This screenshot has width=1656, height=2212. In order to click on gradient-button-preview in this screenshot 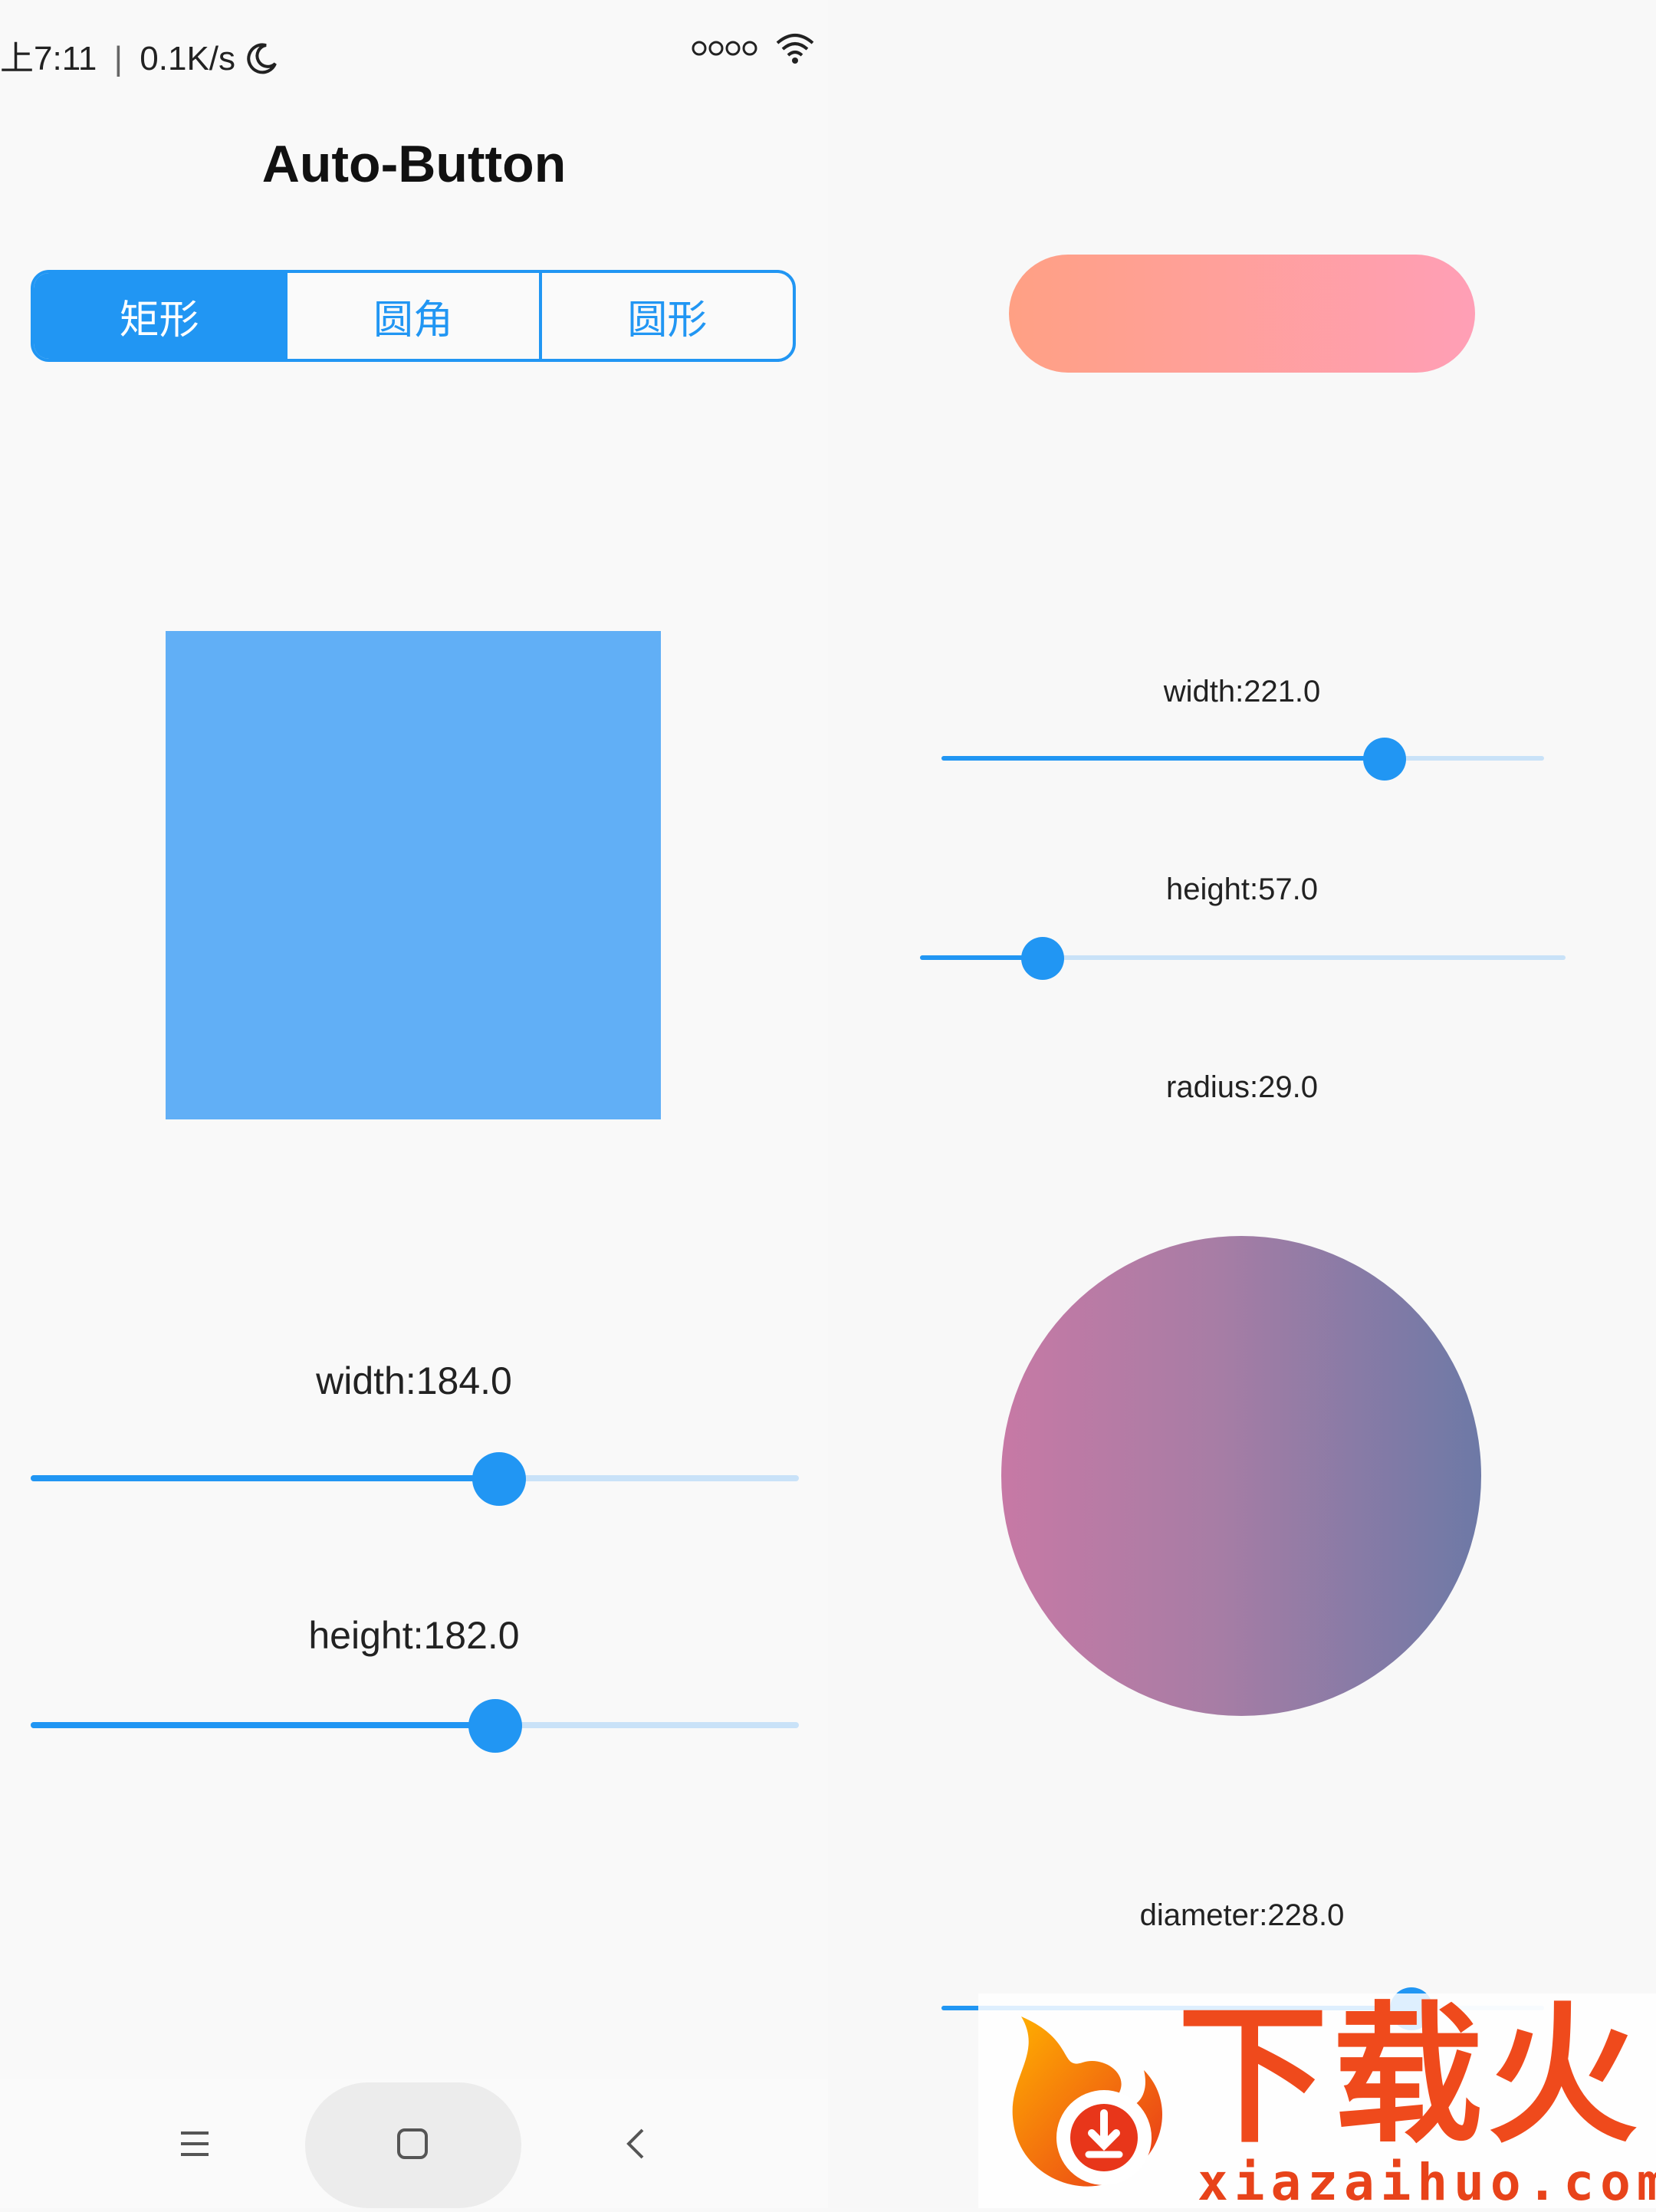, I will do `click(1242, 314)`.